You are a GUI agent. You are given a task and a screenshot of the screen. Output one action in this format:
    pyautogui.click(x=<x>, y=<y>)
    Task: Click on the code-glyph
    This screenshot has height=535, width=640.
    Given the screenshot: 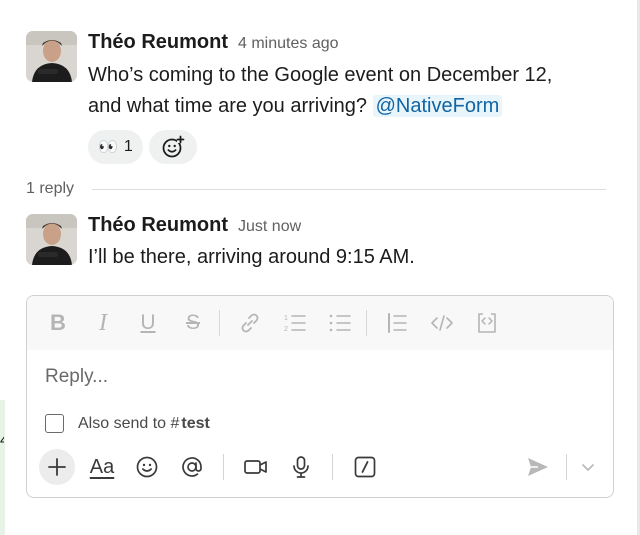 What is the action you would take?
    pyautogui.click(x=442, y=323)
    